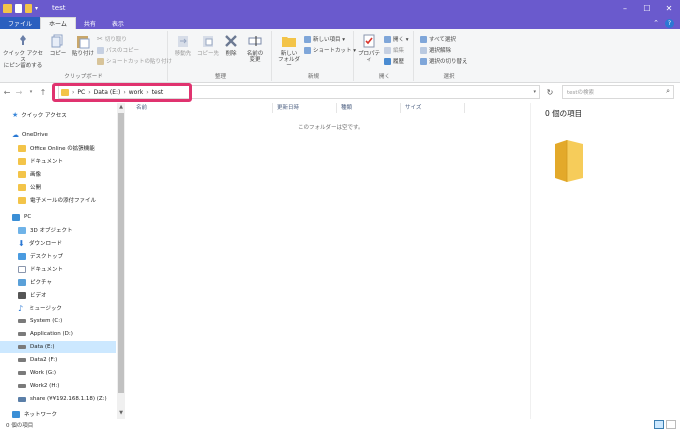 This screenshot has height=431, width=680. What do you see at coordinates (340, 425) in the screenshot?
I see `status-bar: 0 個の項目` at bounding box center [340, 425].